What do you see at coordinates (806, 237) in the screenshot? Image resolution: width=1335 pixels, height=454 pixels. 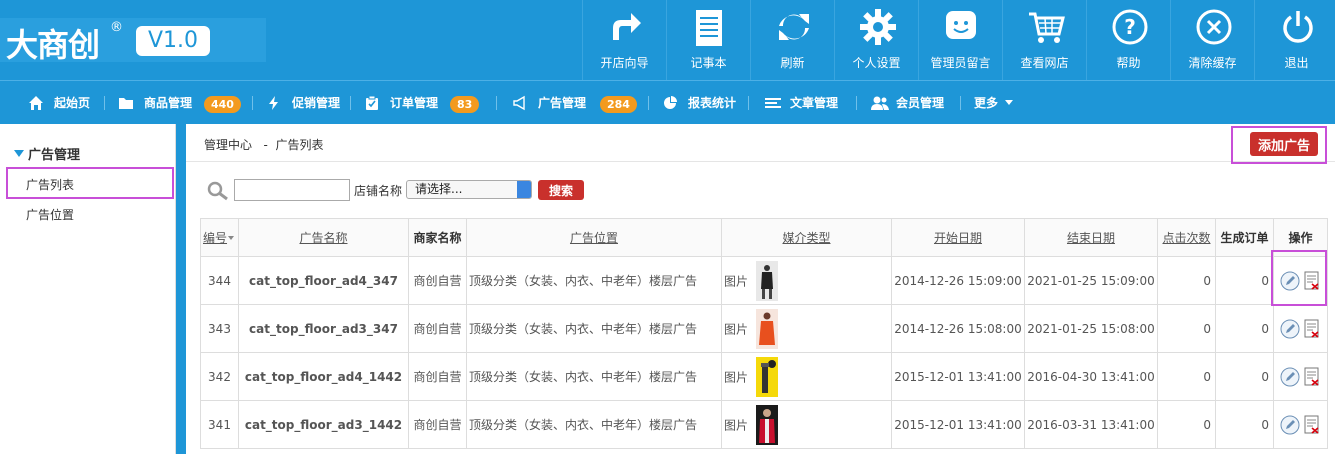 I see `col-media-header: 媒介类型` at bounding box center [806, 237].